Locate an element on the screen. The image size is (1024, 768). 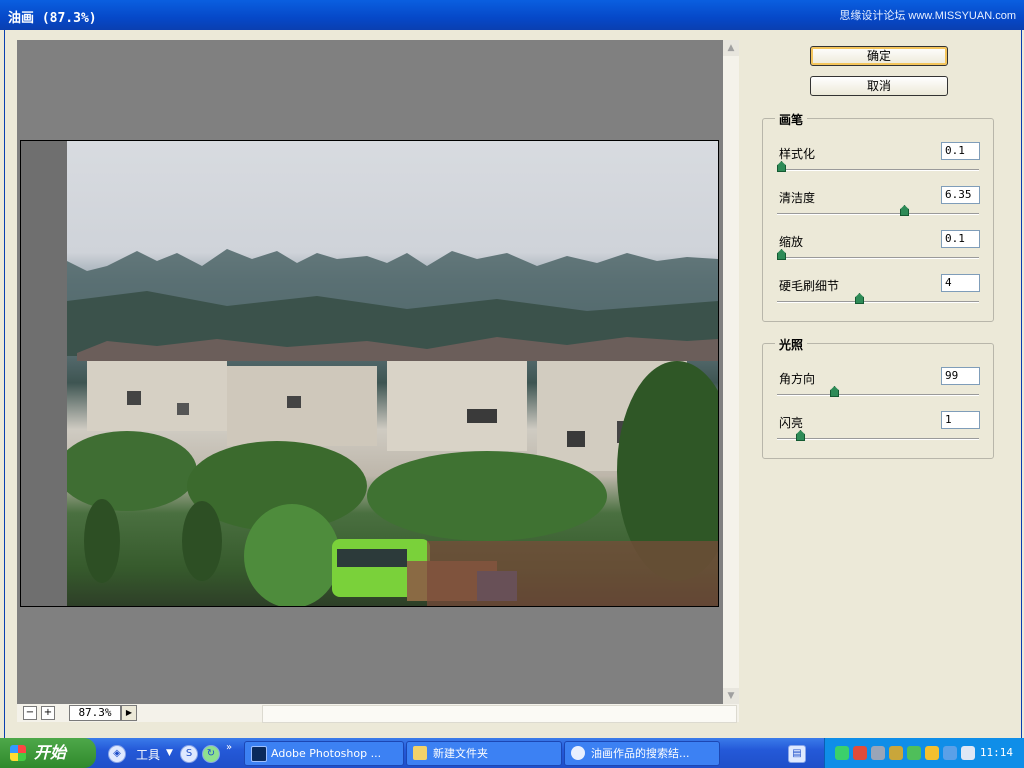
brush-group: 画笔 样式化 0.1 清洁度 6.35 缩放 0.1 硬毛刷细节 4 is located at coordinates (878, 216).